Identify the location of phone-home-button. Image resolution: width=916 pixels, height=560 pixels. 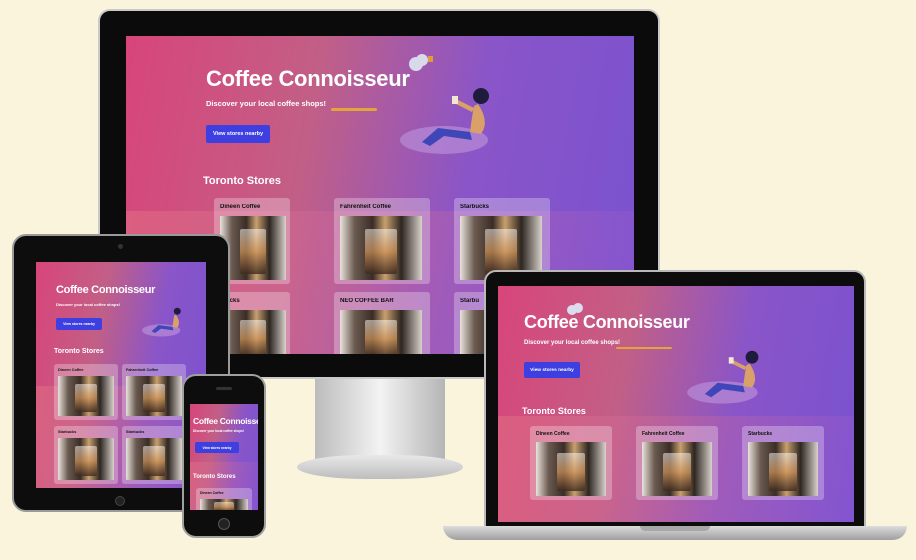
(224, 524).